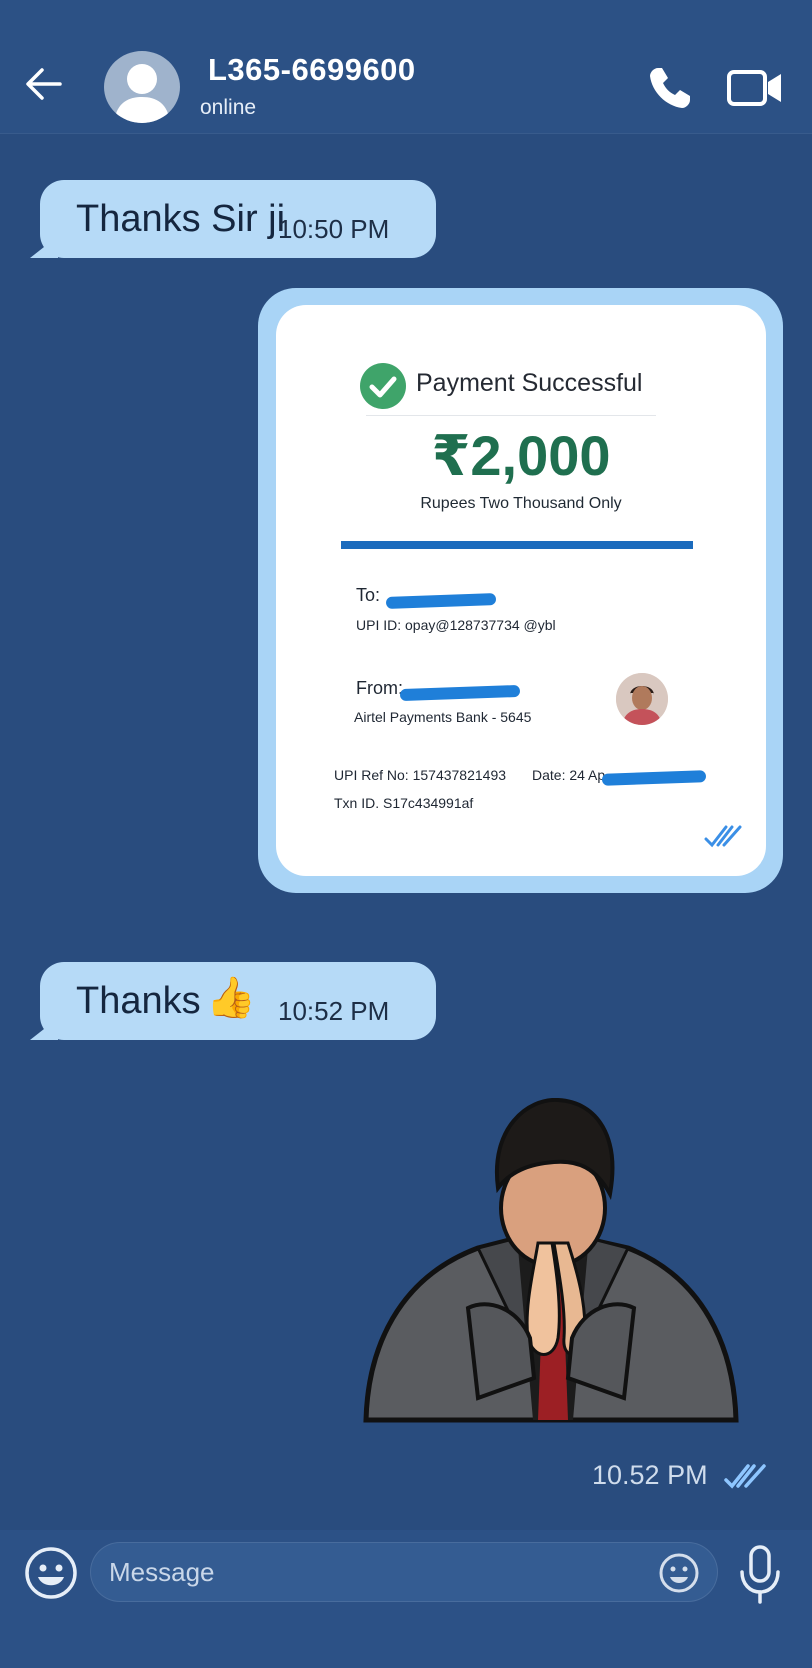 The width and height of the screenshot is (812, 1668). I want to click on amount-in-words: Rupees Two Thousand Only, so click(521, 503).